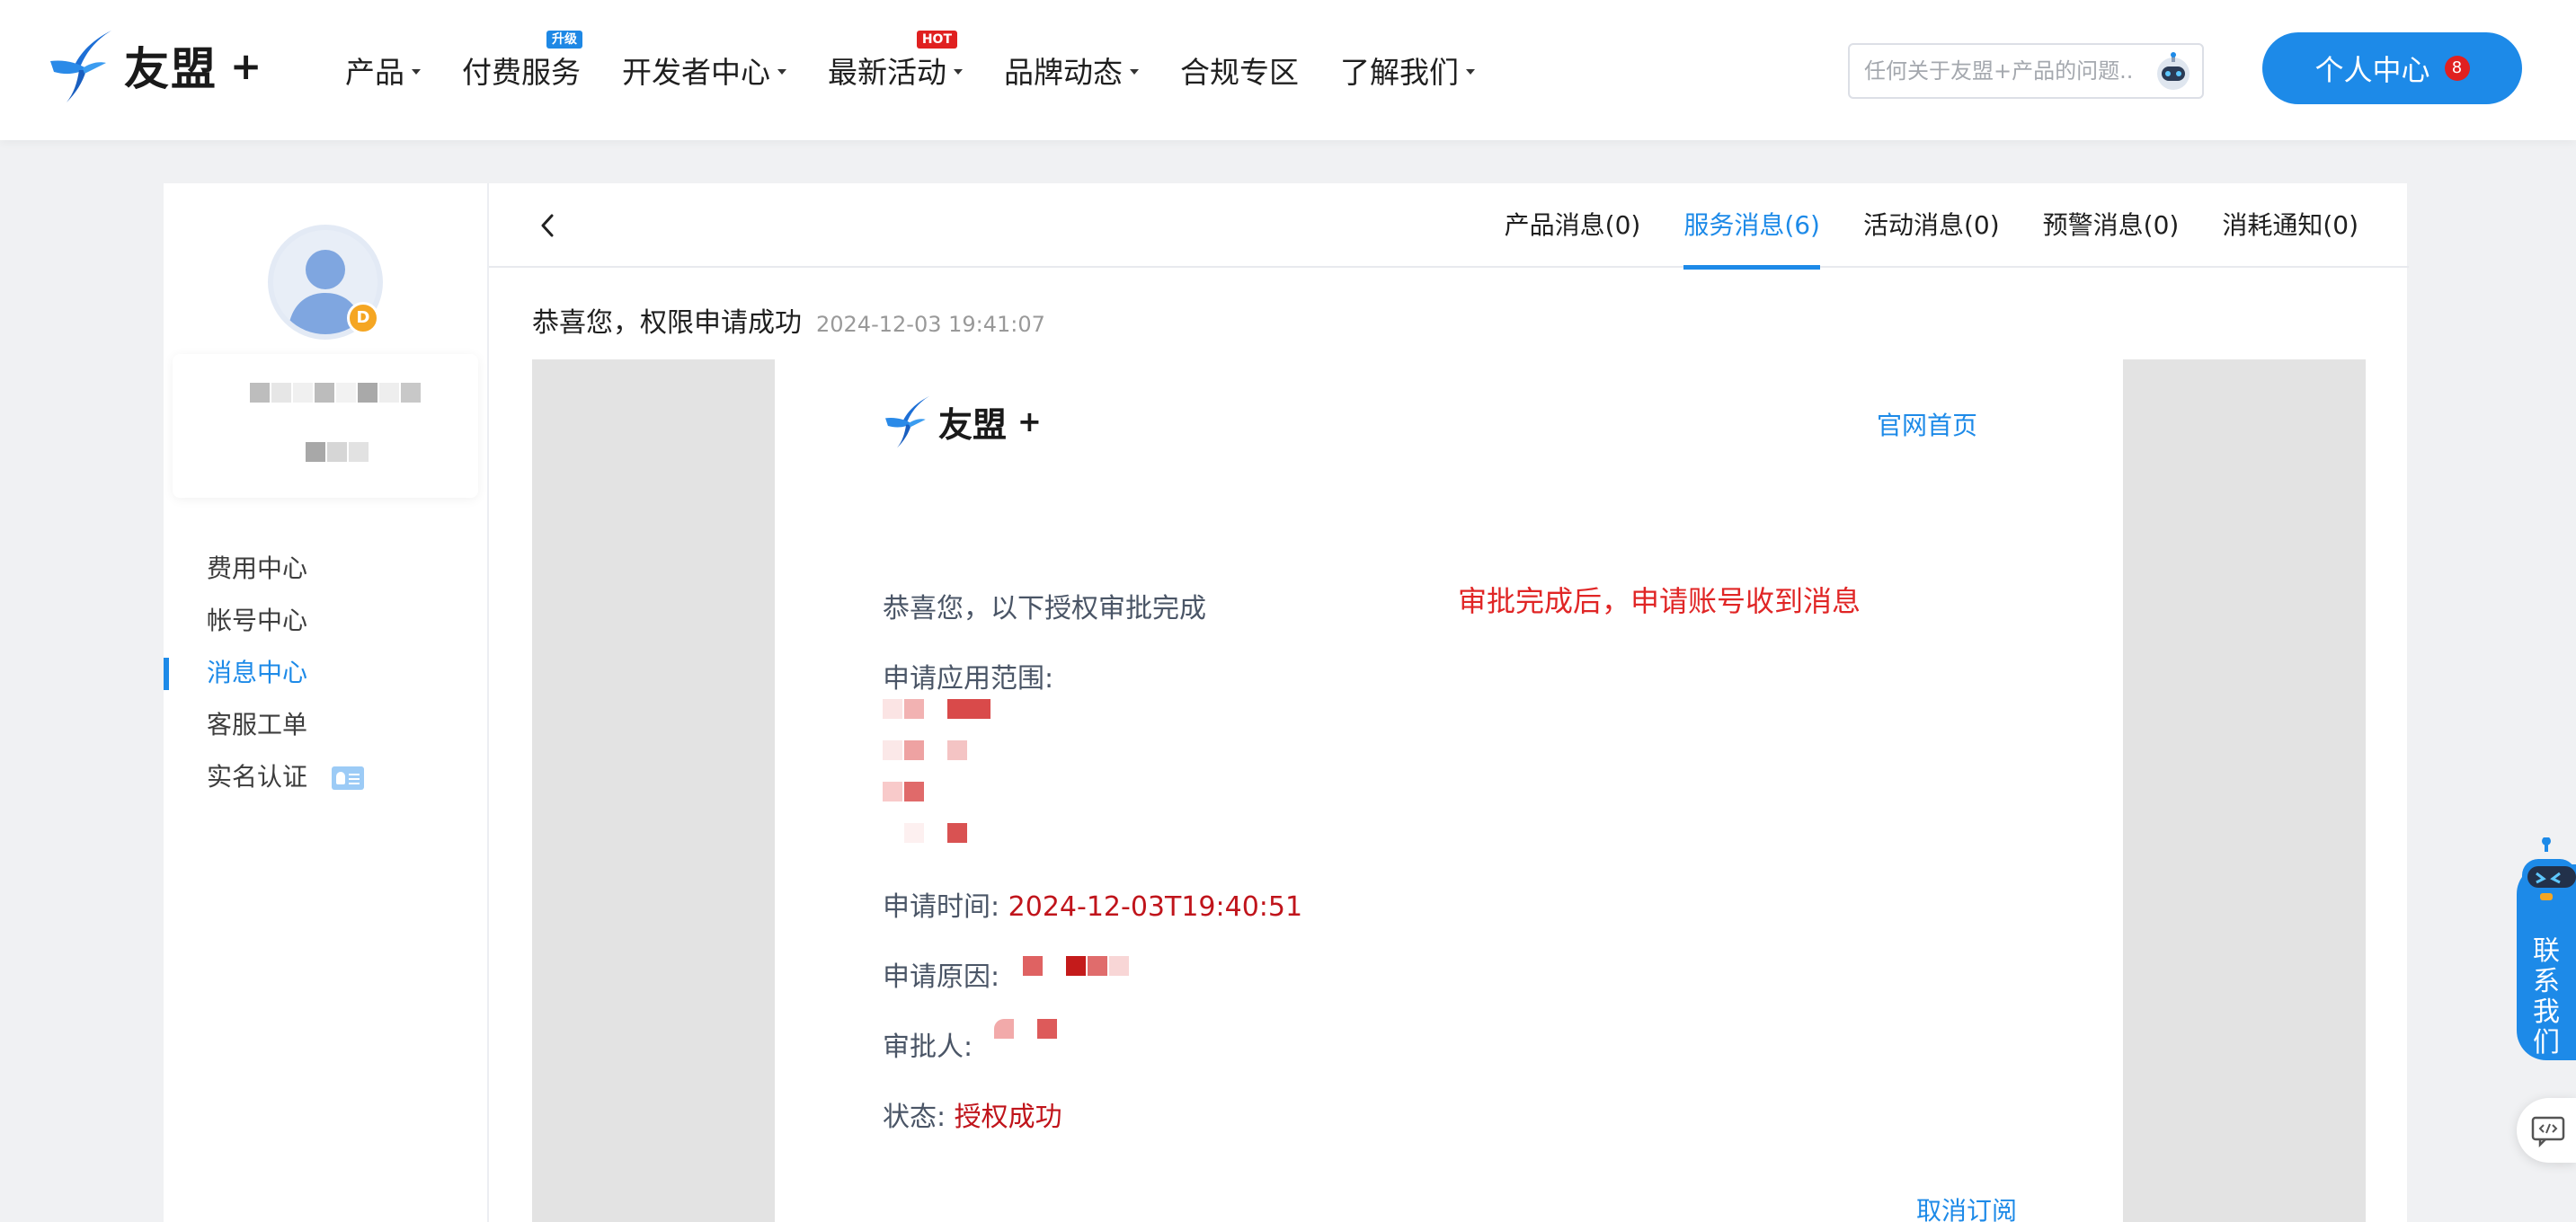 The width and height of the screenshot is (2576, 1222). I want to click on contact-us-widget: 联系我们, so click(2546, 948).